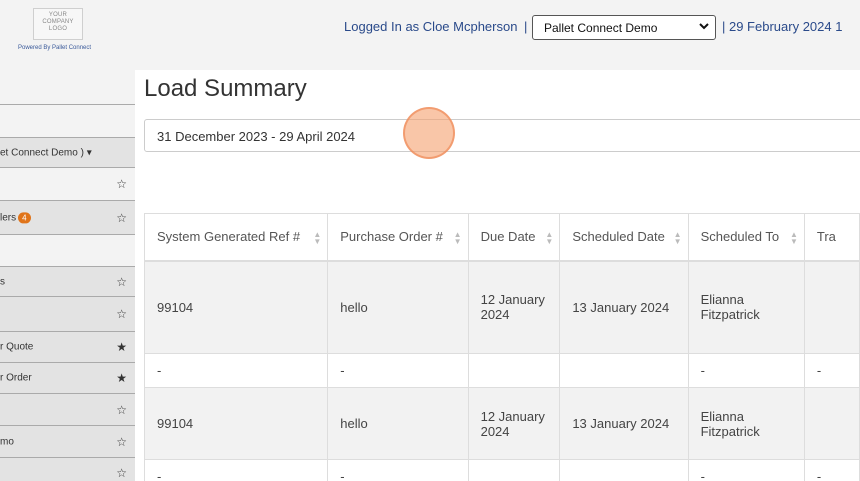 Image resolution: width=860 pixels, height=481 pixels. What do you see at coordinates (55, 48) in the screenshot?
I see `powered-by-text: Powered By Pallet Connect` at bounding box center [55, 48].